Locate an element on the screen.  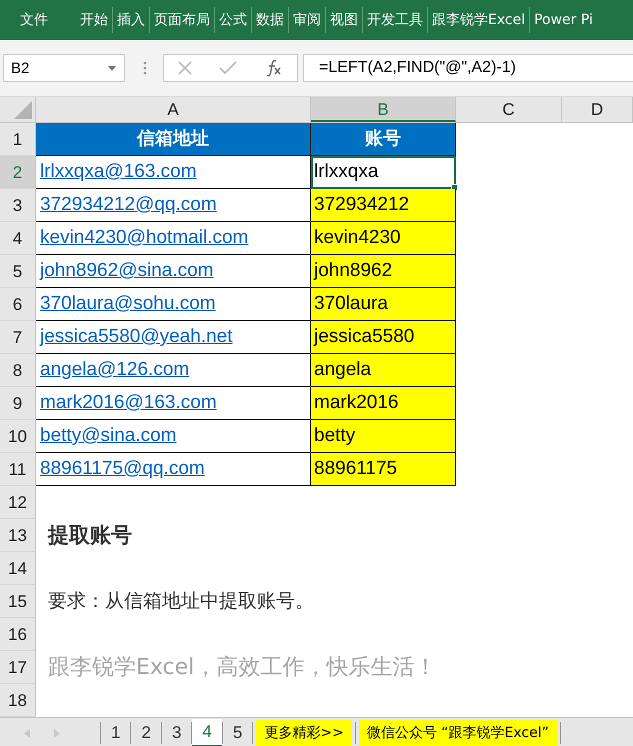
dropdown-icon is located at coordinates (112, 68).